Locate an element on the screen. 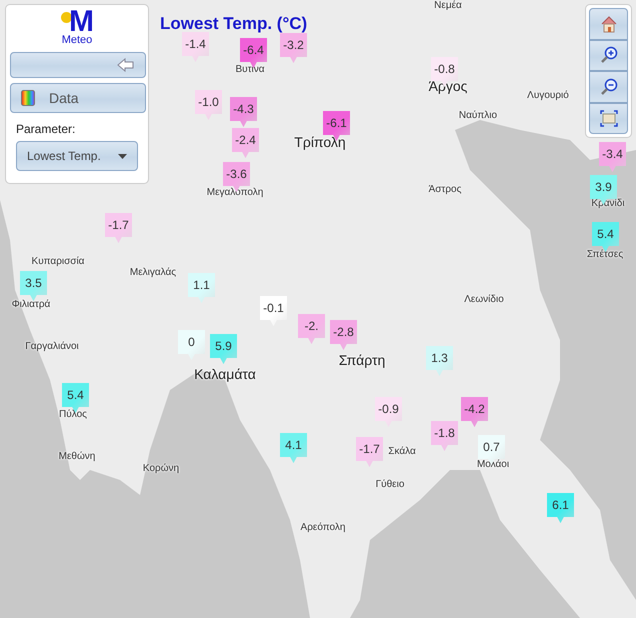 The width and height of the screenshot is (636, 618). left-arrow-icon is located at coordinates (126, 65).